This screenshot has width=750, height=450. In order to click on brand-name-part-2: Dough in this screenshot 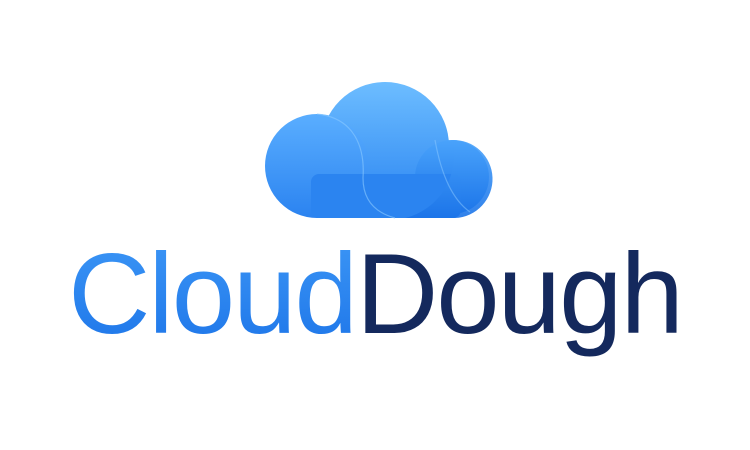, I will do `click(519, 294)`.